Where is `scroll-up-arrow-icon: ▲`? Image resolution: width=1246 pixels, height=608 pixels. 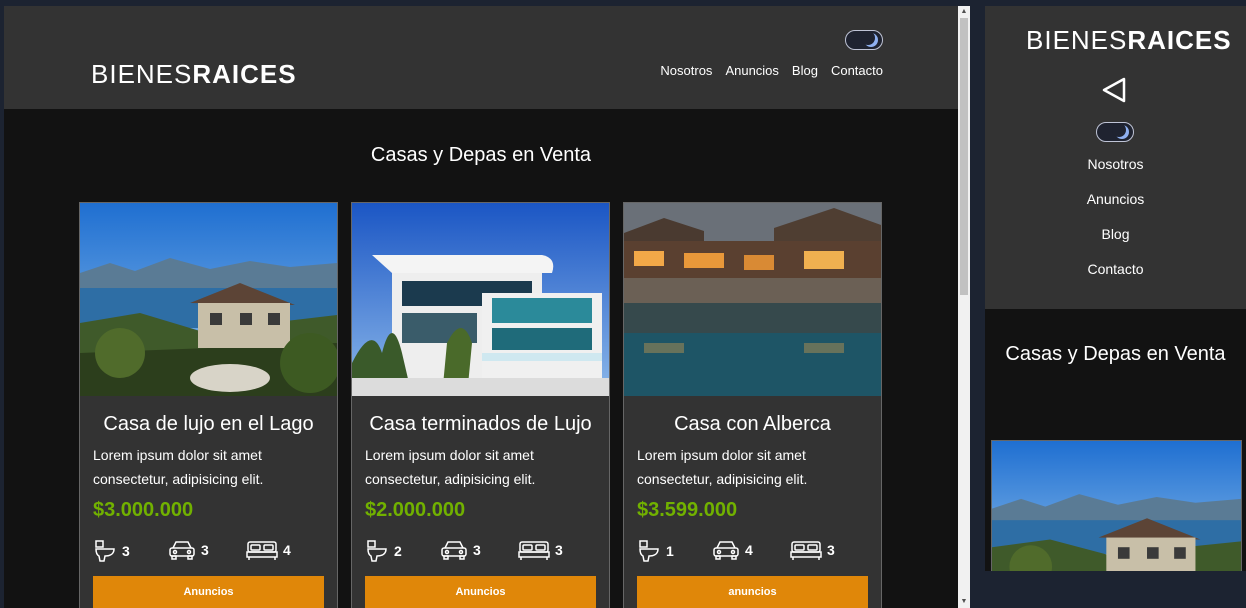 scroll-up-arrow-icon: ▲ is located at coordinates (964, 12).